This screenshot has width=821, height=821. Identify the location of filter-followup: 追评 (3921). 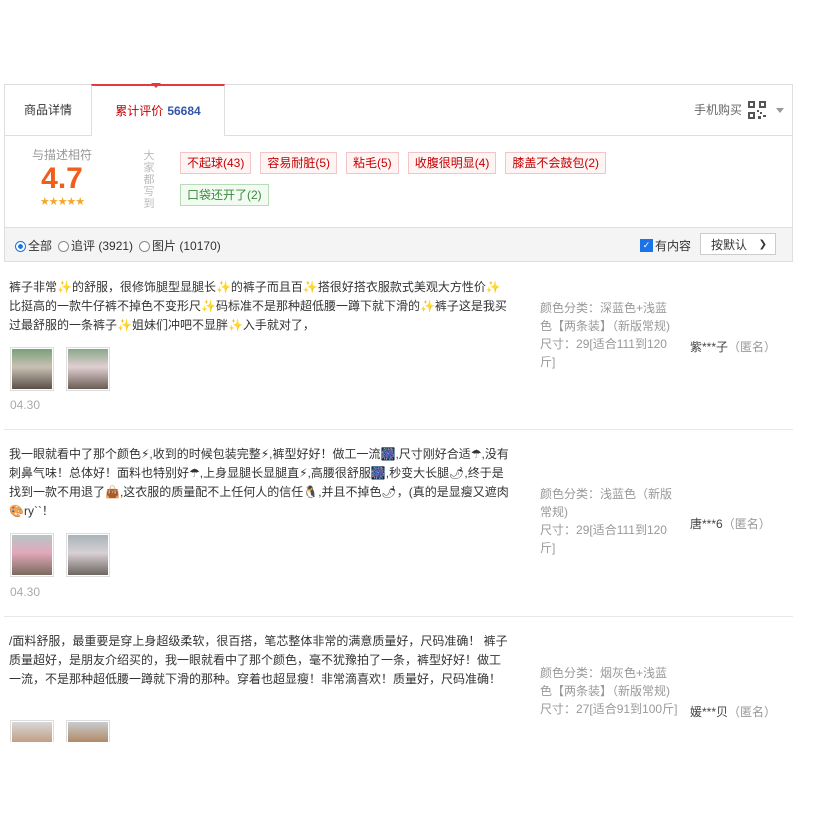
(95, 245).